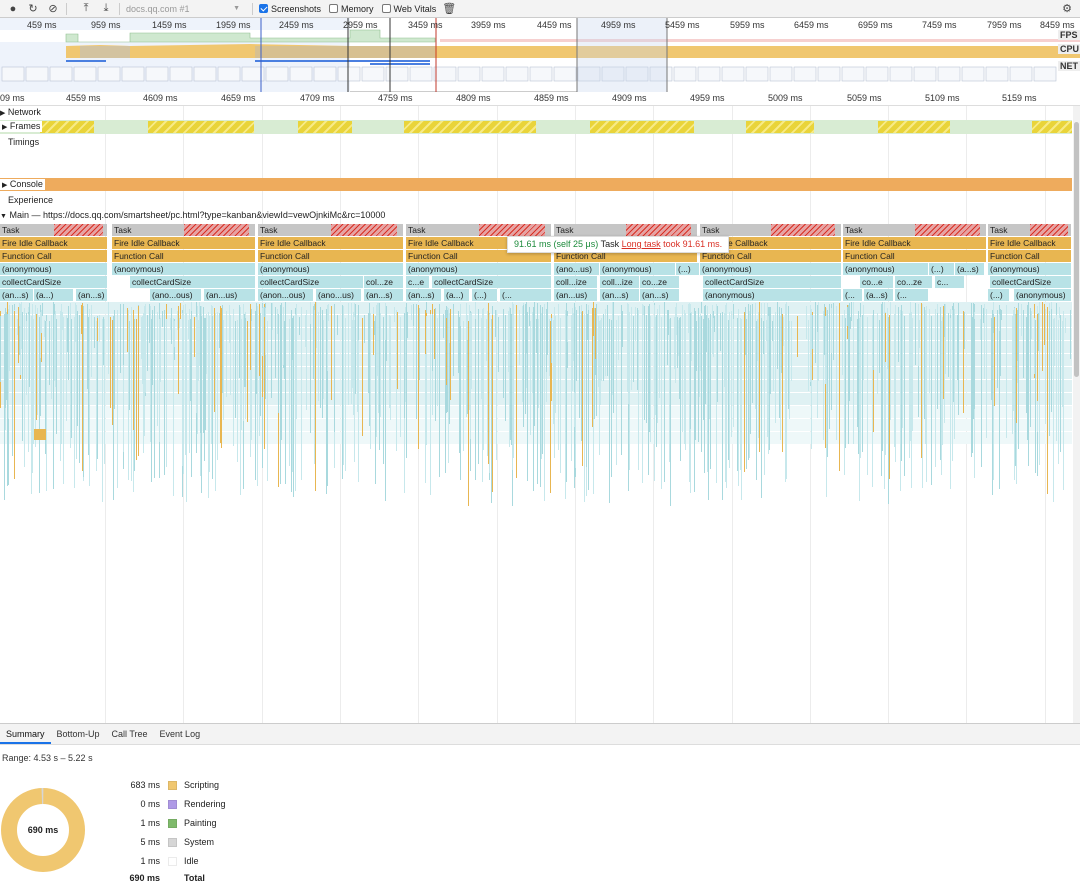 This screenshot has height=896, width=1080. Describe the element at coordinates (53, 9) in the screenshot. I see `clear-icon: ⊘` at that location.